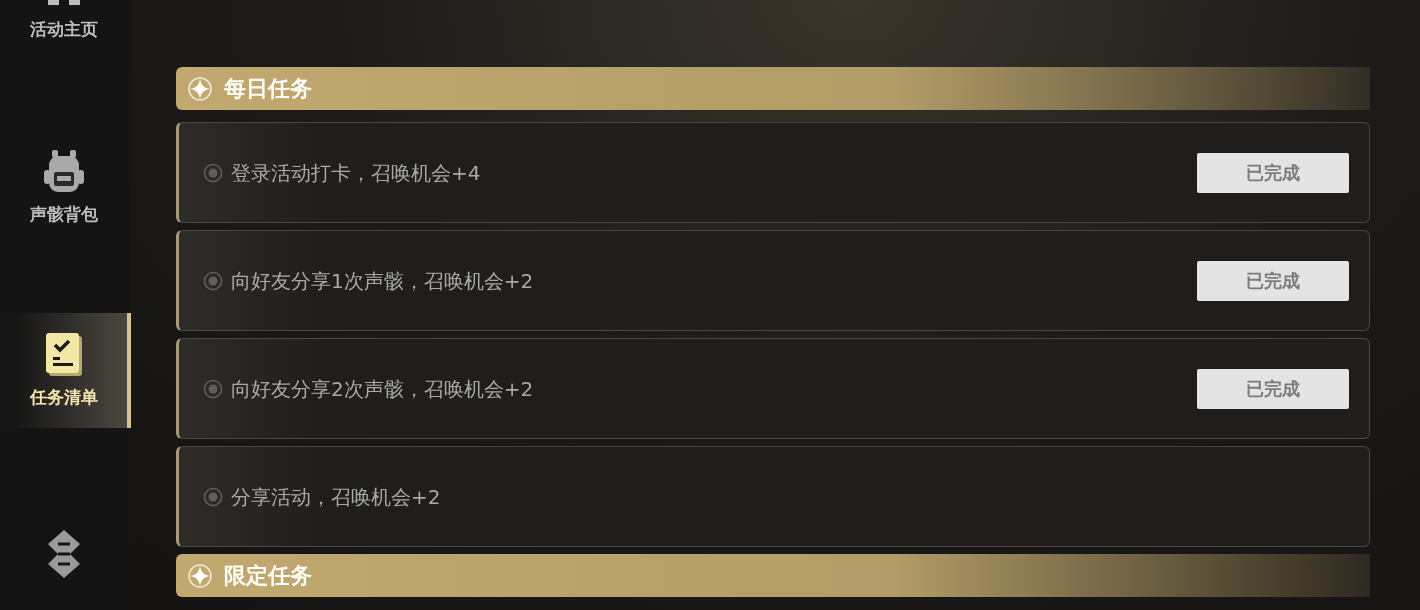 Image resolution: width=1420 pixels, height=610 pixels. I want to click on backpack-icon, so click(63, 171).